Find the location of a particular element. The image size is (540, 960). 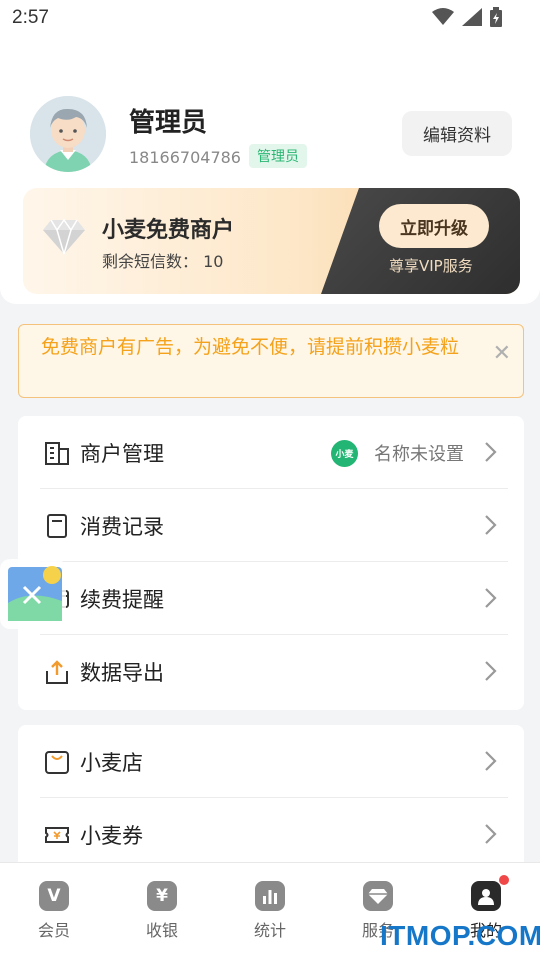

ad-notice-text: 免费商户有广告，为避免不便，请提前积攒小麦粒 is located at coordinates (250, 347).